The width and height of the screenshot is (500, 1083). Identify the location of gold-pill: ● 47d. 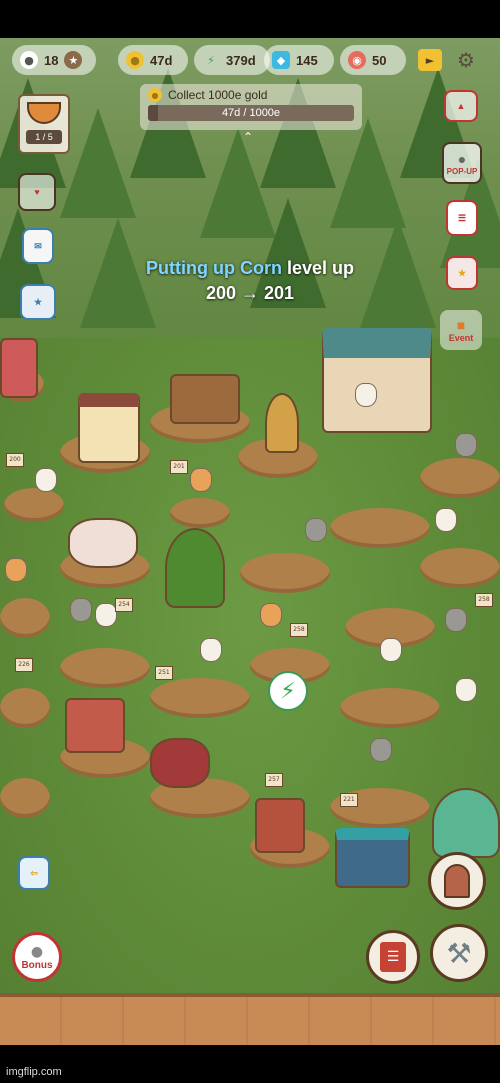
(153, 60).